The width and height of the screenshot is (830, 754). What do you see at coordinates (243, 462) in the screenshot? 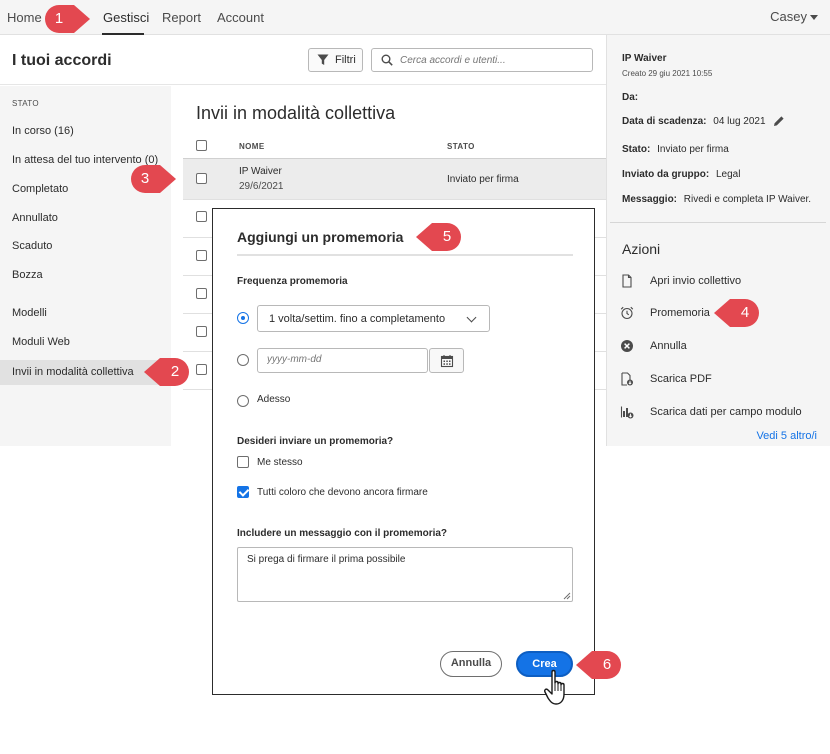
I see `checkbox-me` at bounding box center [243, 462].